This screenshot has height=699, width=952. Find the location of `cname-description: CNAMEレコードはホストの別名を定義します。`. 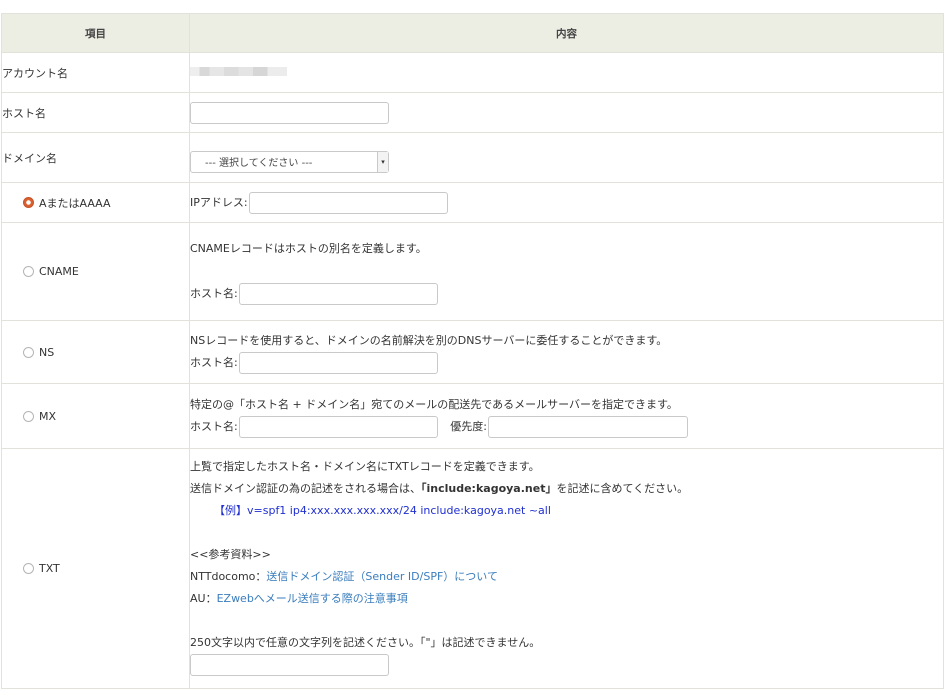

cname-description: CNAMEレコードはホストの別名を定義します。 is located at coordinates (308, 248).